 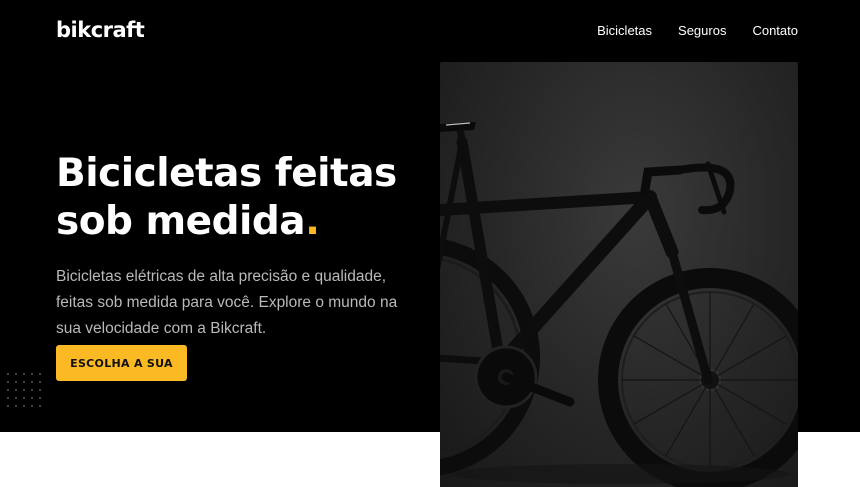 I want to click on dot-grid-icon, so click(x=24, y=390).